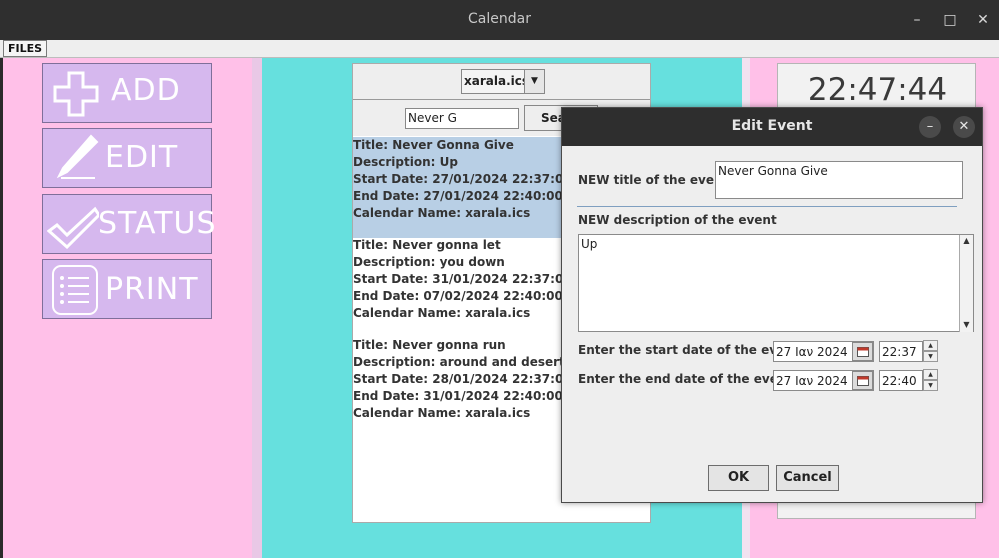 This screenshot has height=558, width=999. What do you see at coordinates (767, 206) in the screenshot?
I see `separator` at bounding box center [767, 206].